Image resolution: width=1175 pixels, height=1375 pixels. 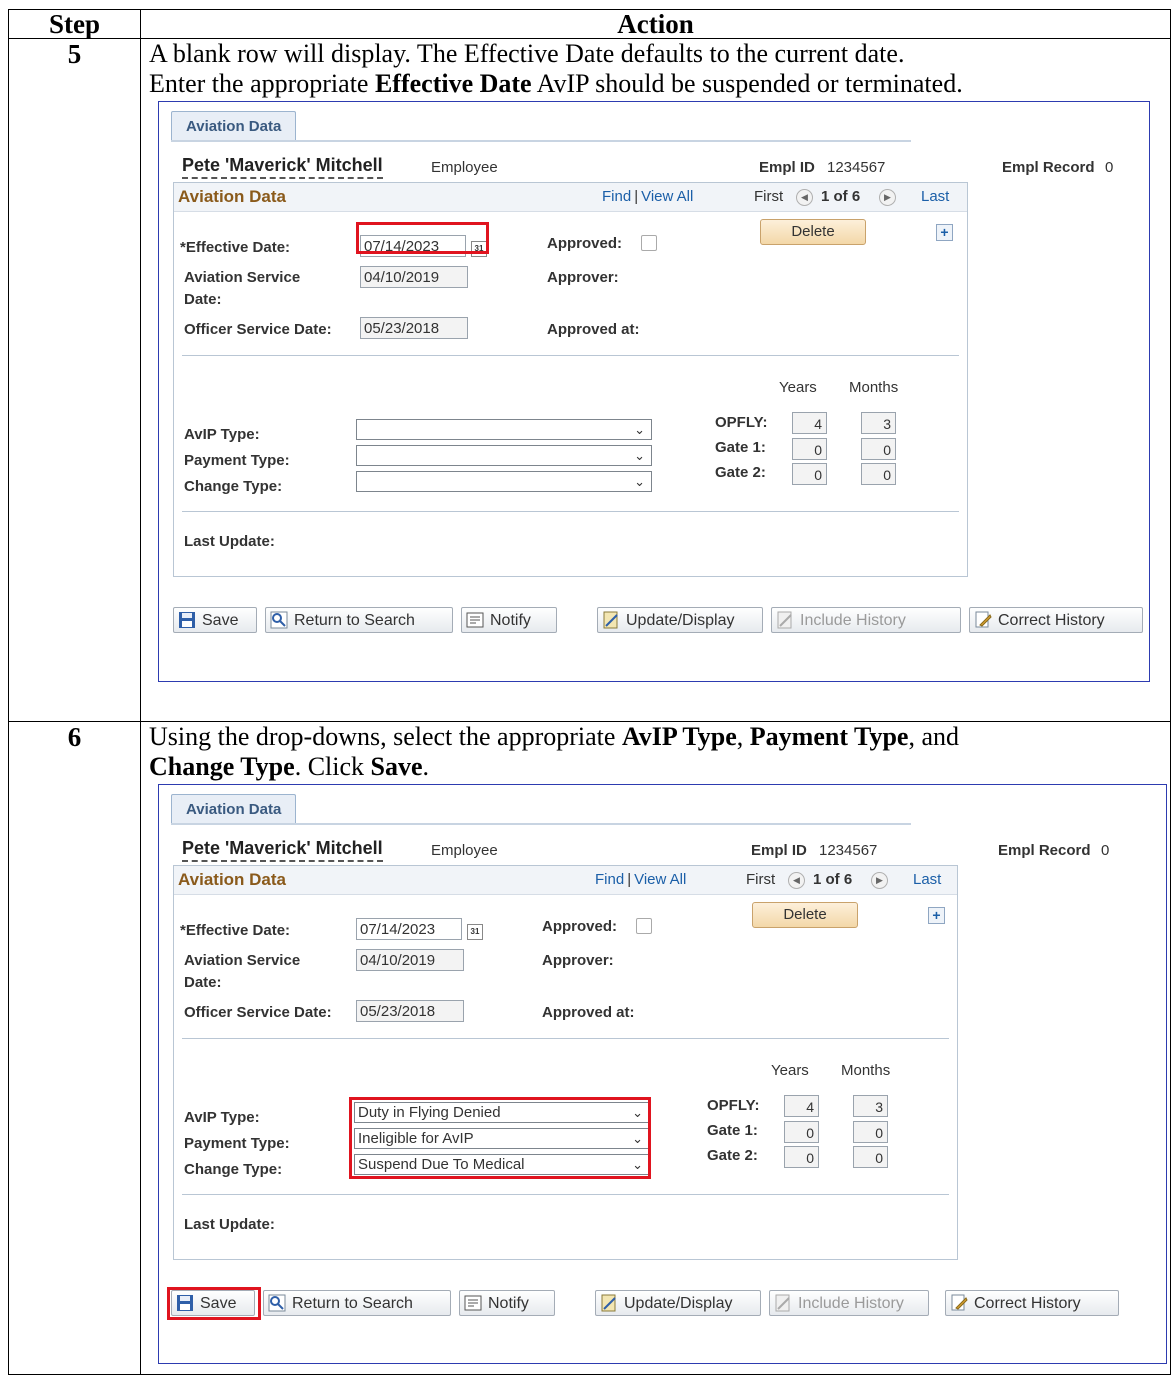 I want to click on include-history-label: Include History, so click(x=851, y=1303).